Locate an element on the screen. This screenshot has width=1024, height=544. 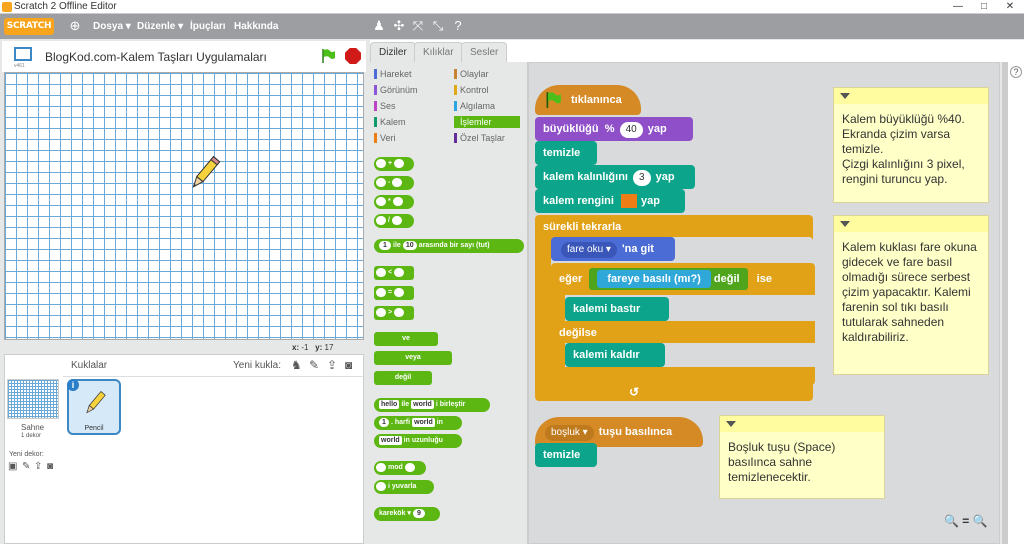
sprite-thumbnail: i Pencil is located at coordinates (94, 407).